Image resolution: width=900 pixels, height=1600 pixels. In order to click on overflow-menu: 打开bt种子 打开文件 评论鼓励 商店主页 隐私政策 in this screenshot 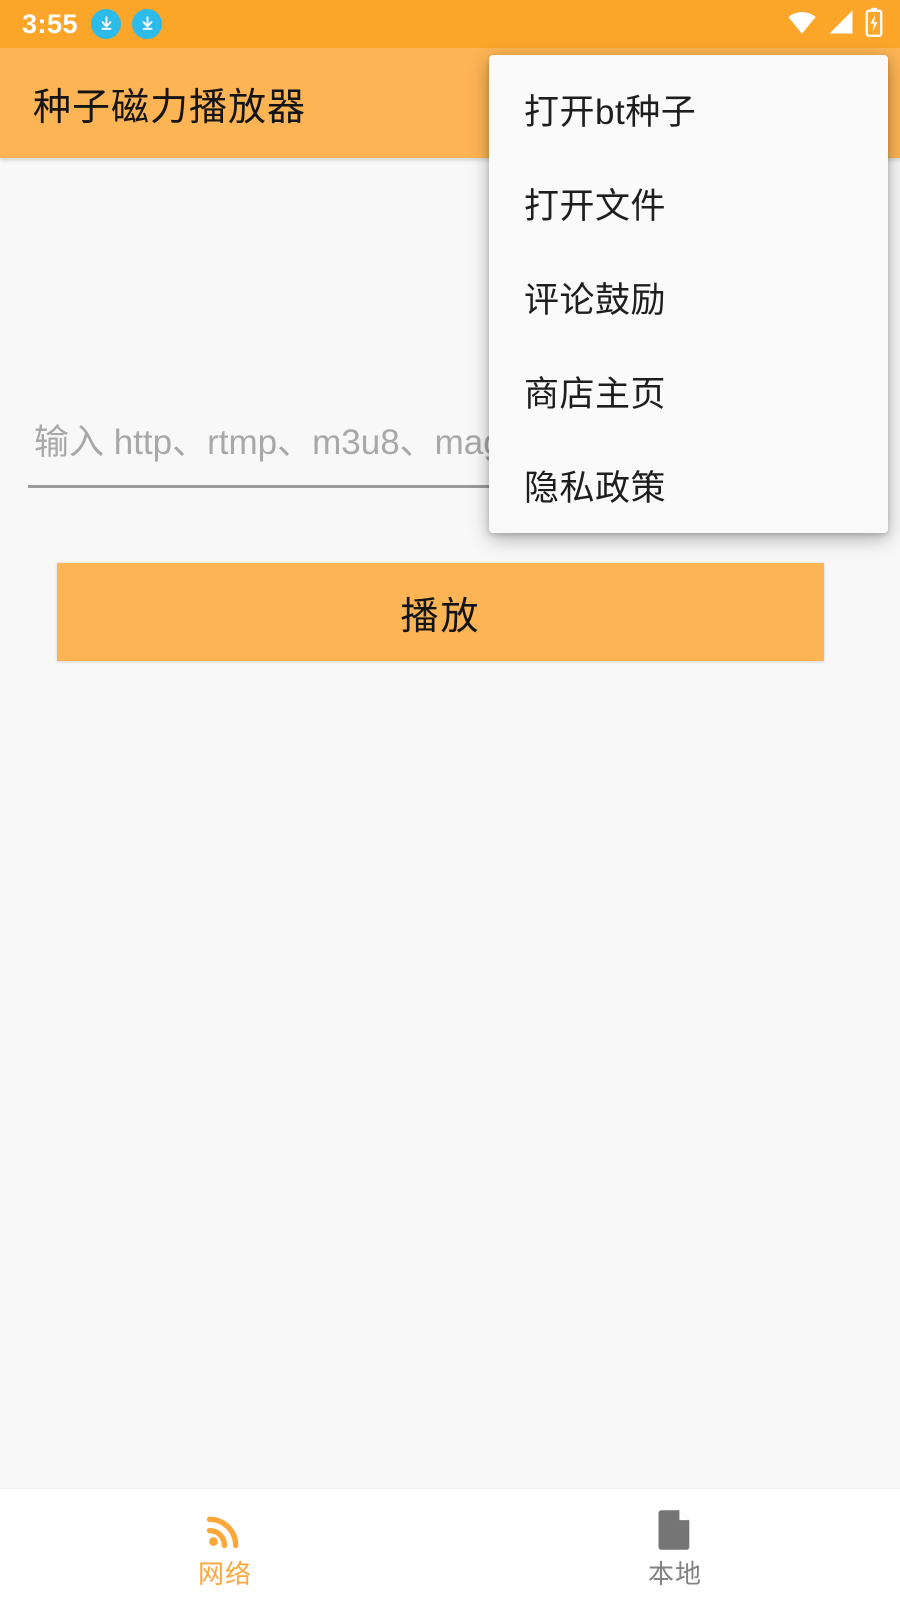, I will do `click(688, 294)`.